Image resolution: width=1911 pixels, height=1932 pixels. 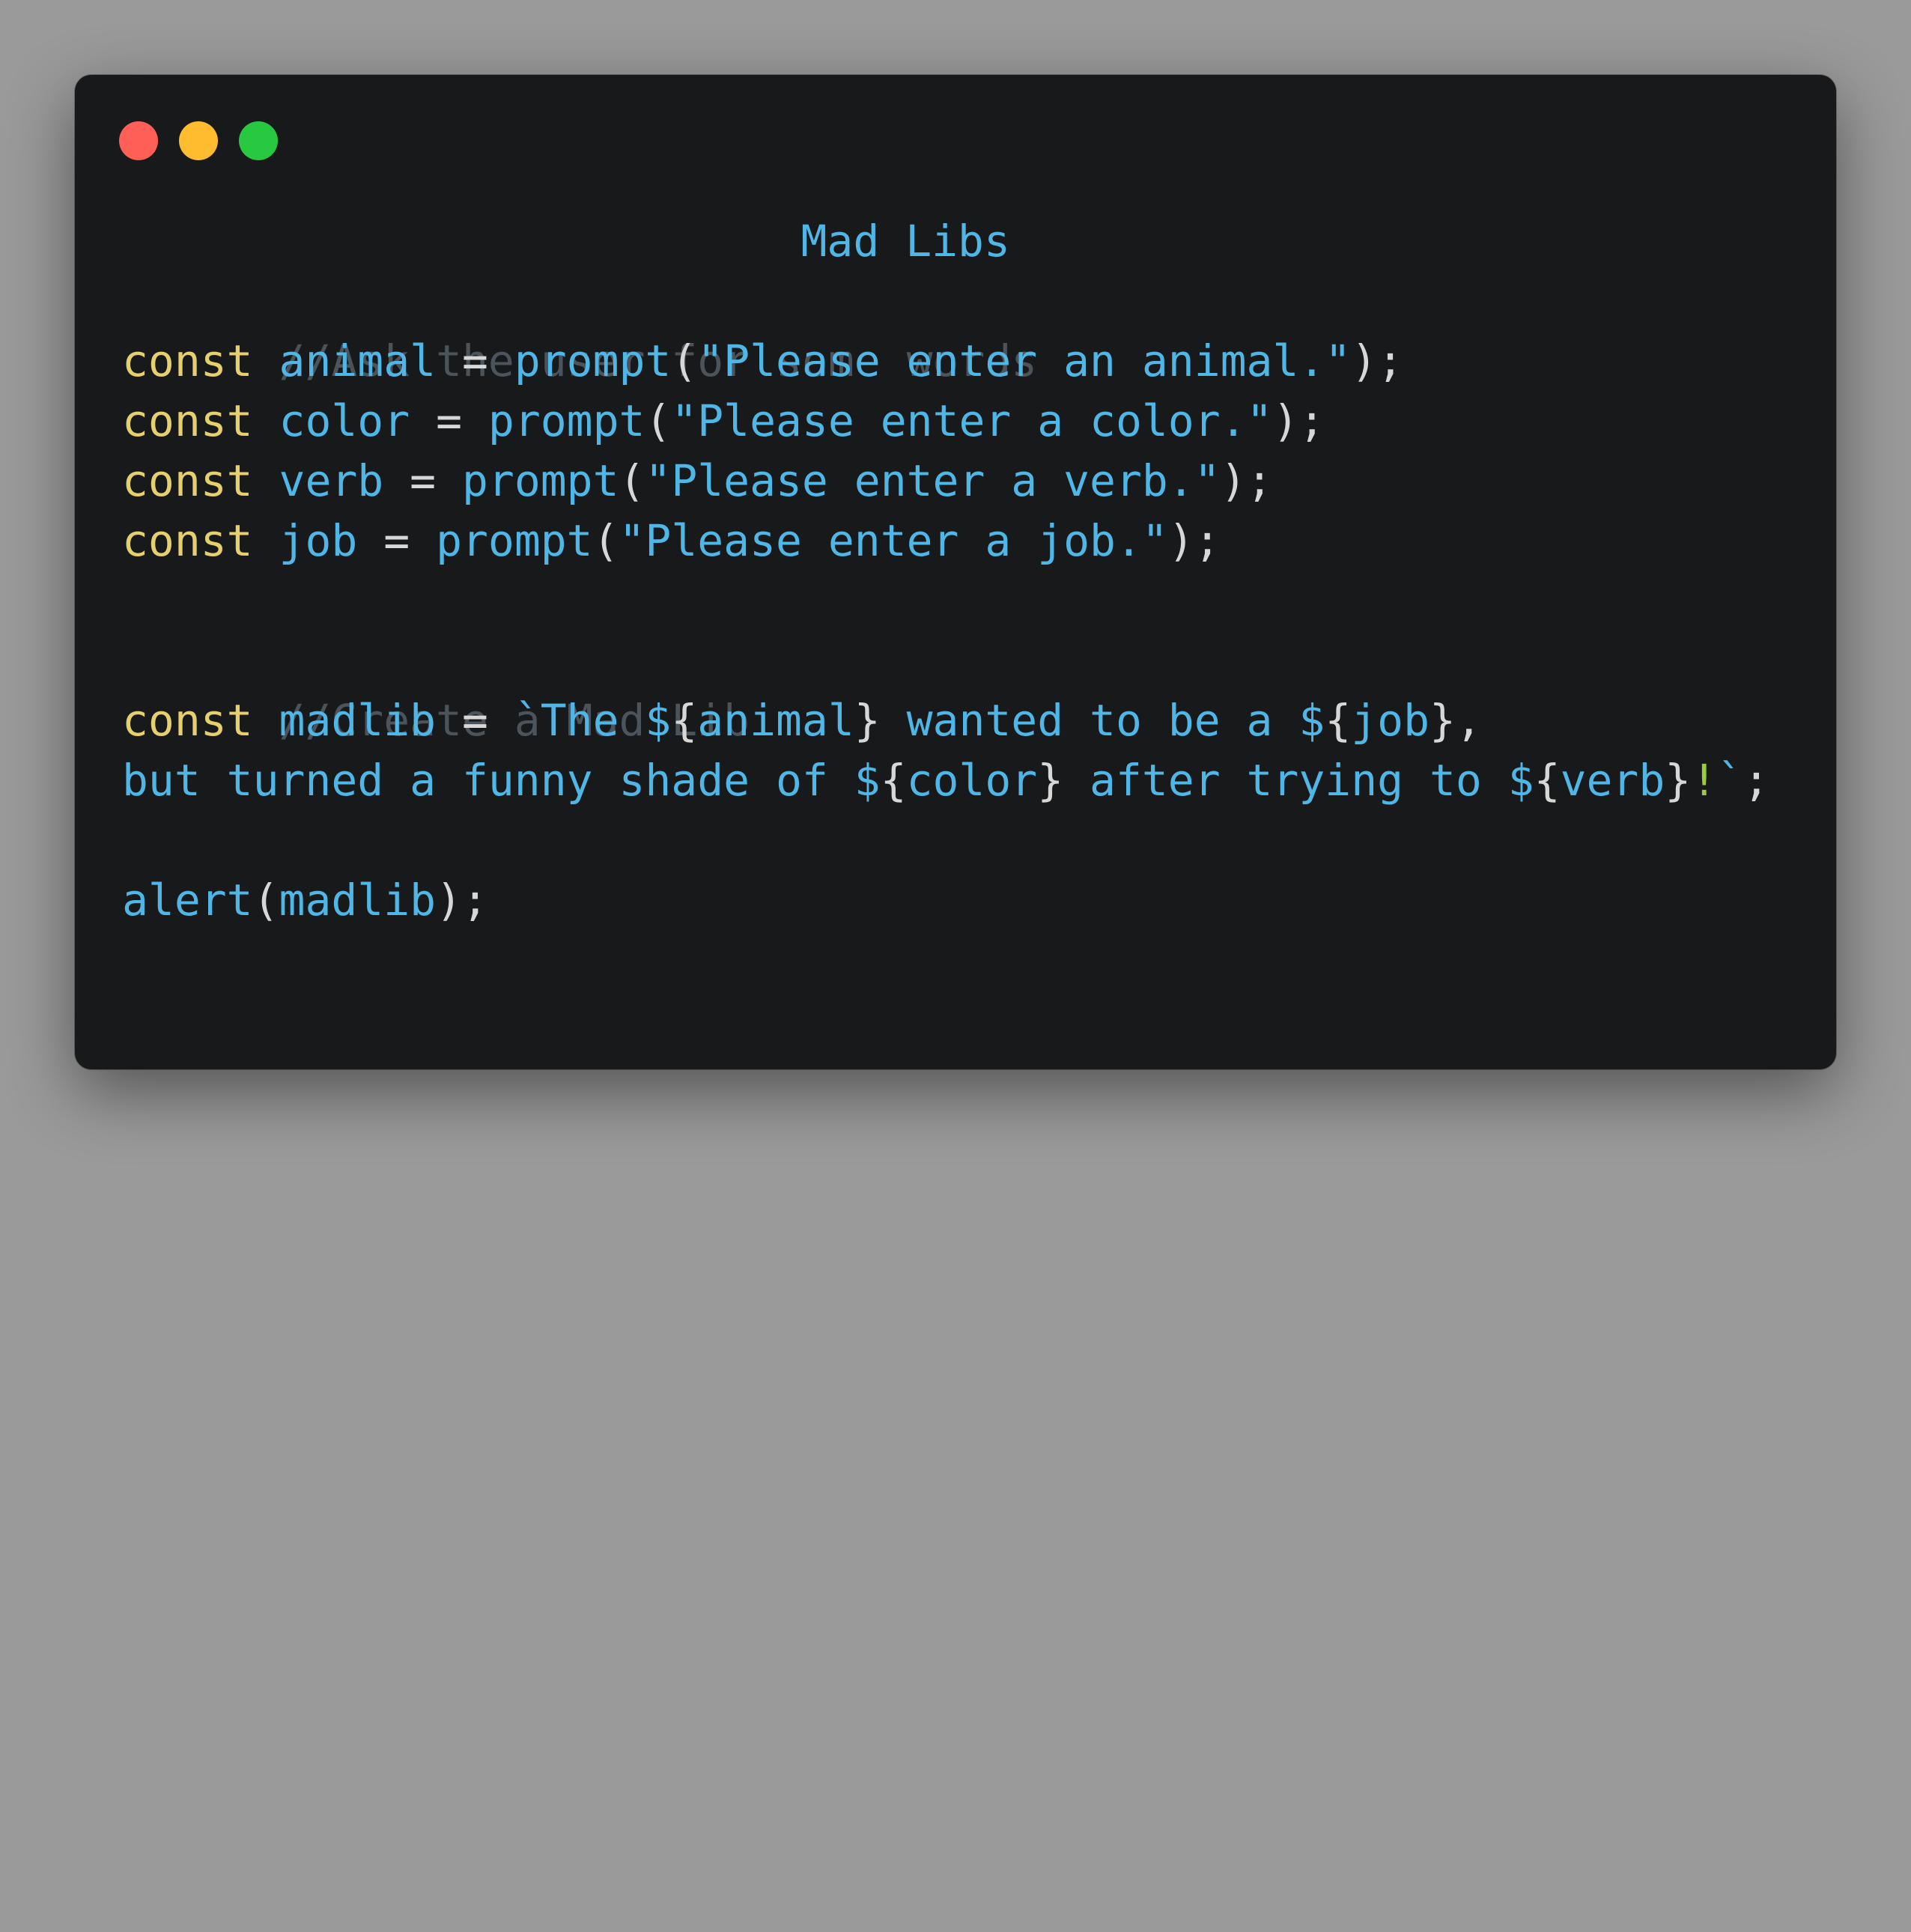 I want to click on template-text: !, so click(x=1705, y=780).